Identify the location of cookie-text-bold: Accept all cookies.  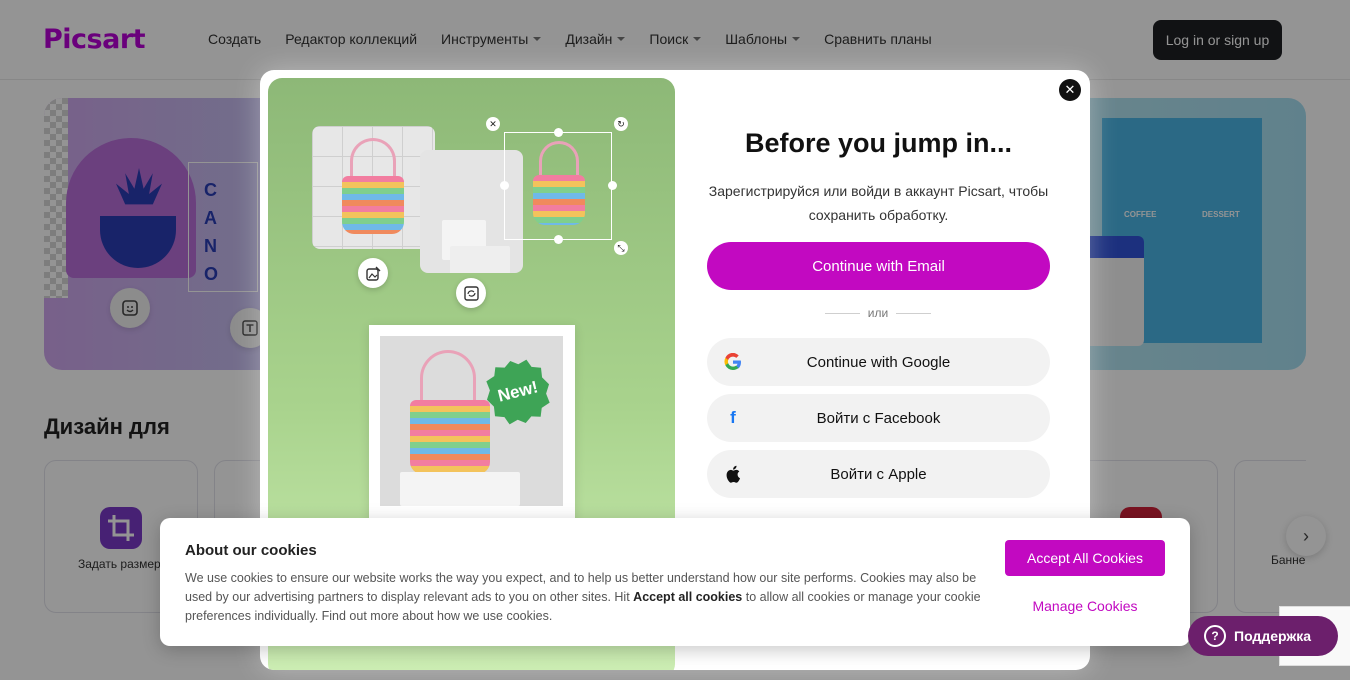
(688, 597).